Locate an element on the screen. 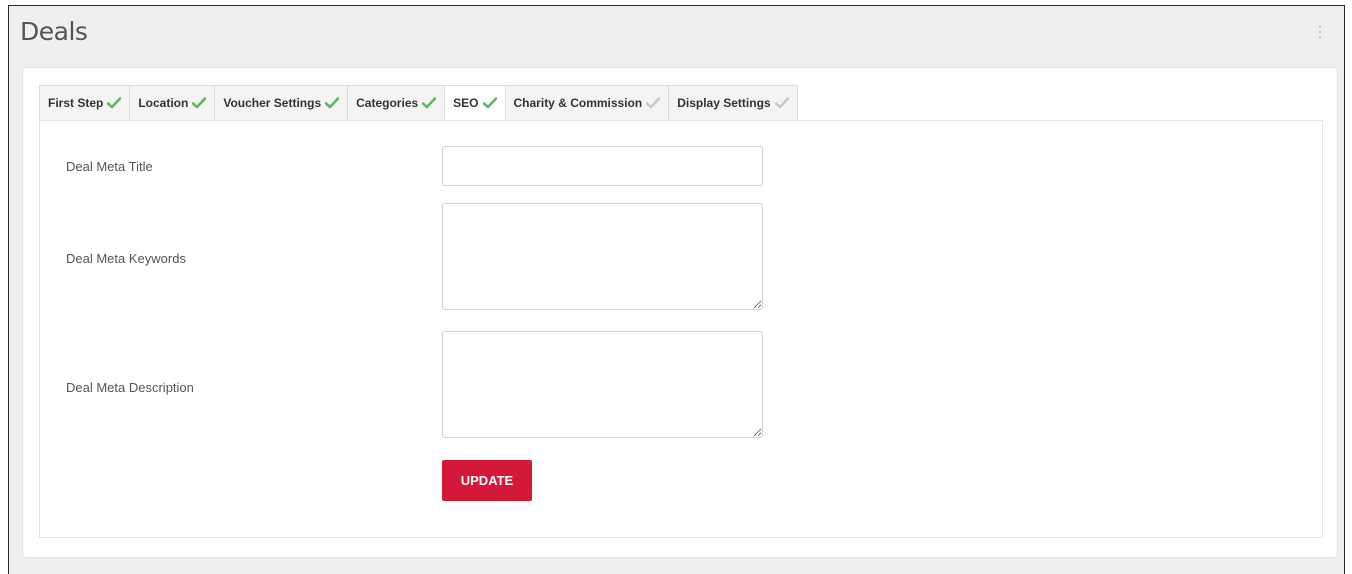 The height and width of the screenshot is (574, 1352). tab-charity-commission: Charity & Commission is located at coordinates (586, 103).